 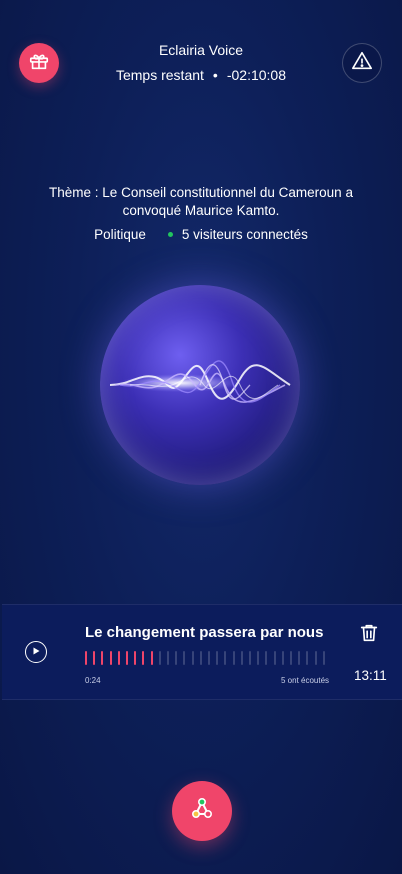 I want to click on room-meta: Politique 5 visiteurs connectés, so click(x=201, y=234).